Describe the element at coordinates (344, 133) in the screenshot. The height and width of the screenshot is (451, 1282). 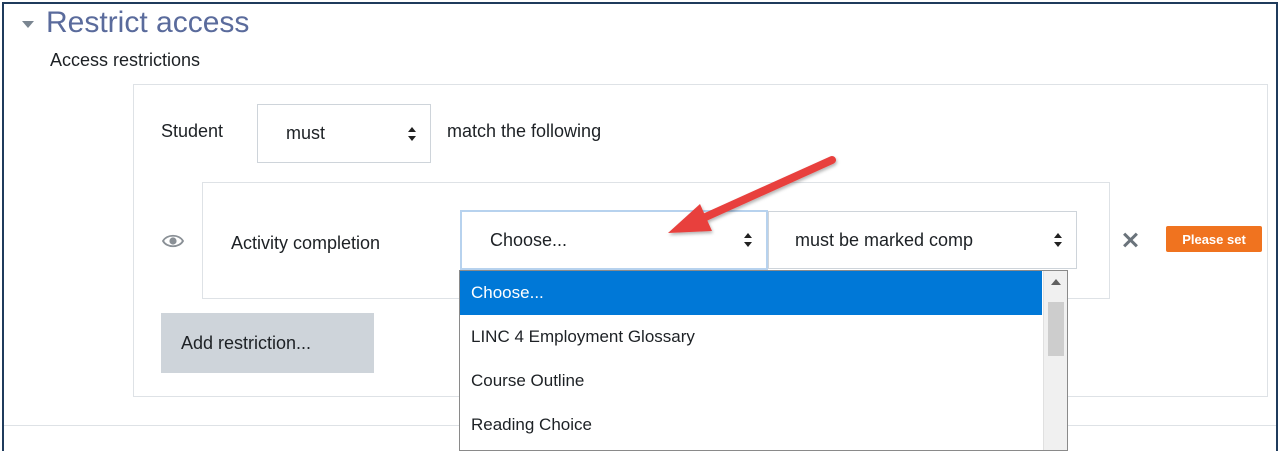
I see `must-select: must` at that location.